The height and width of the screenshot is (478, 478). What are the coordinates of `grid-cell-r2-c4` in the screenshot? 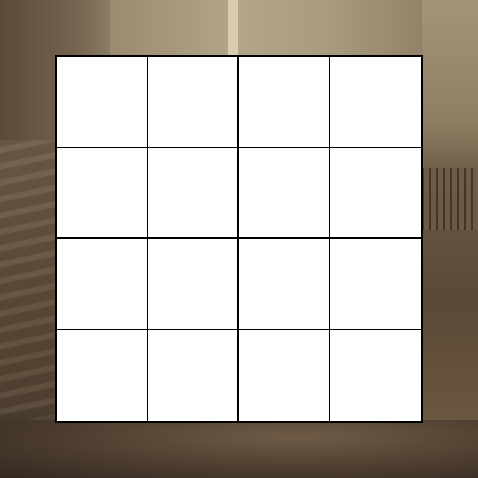 It's located at (375, 193).